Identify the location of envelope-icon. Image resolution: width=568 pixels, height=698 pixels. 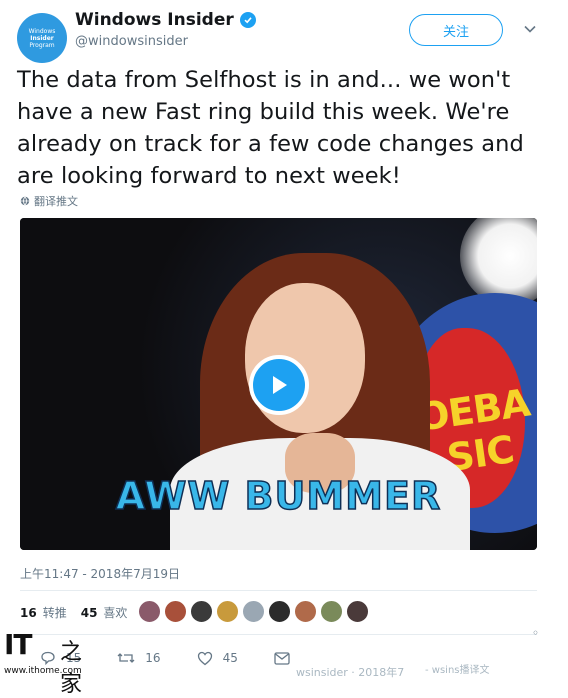
(282, 658).